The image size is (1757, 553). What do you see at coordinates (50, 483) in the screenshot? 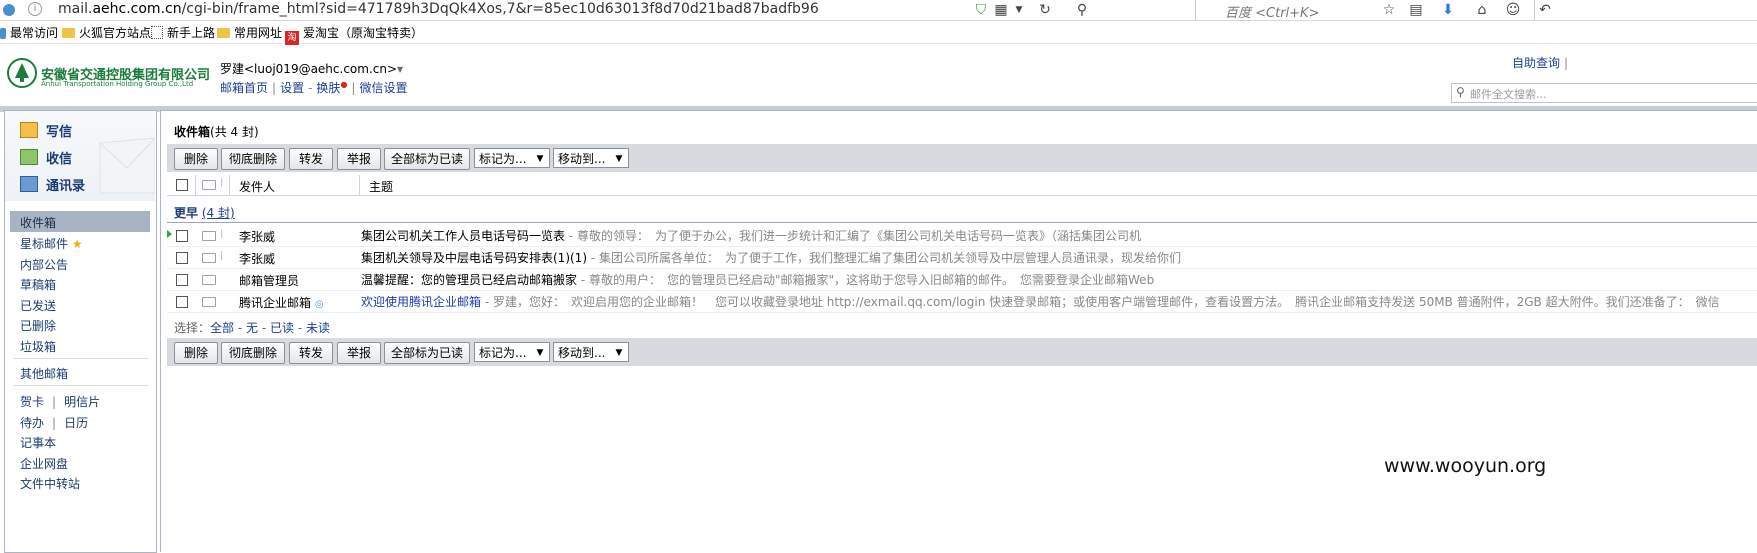
I see `sidebar-item-file-transfer: 文件中转站` at bounding box center [50, 483].